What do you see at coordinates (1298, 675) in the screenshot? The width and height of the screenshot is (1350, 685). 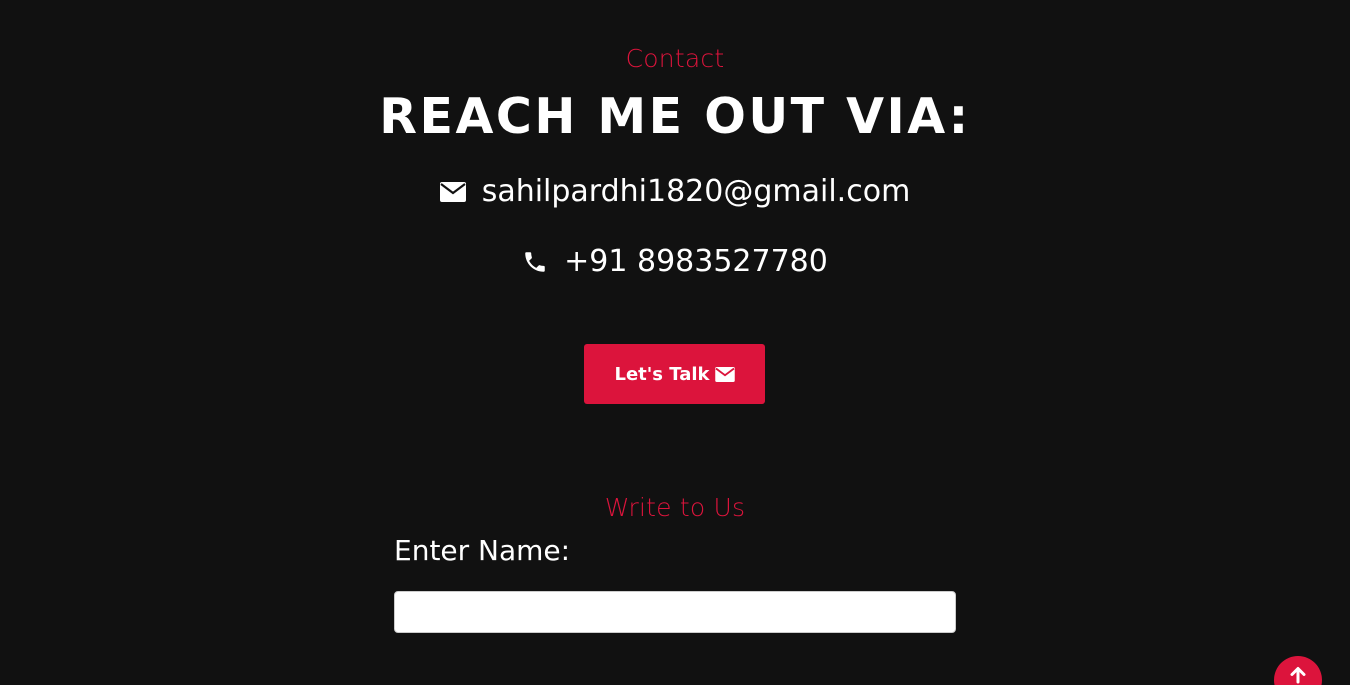 I see `arrow-up-icon` at bounding box center [1298, 675].